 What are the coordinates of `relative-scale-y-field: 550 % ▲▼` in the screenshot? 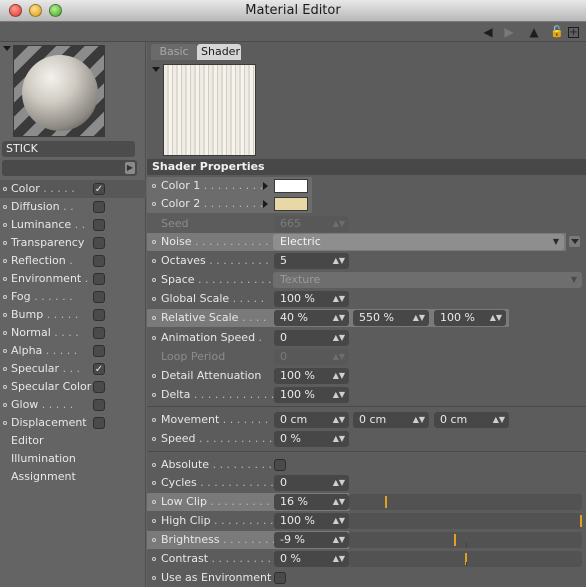 It's located at (391, 318).